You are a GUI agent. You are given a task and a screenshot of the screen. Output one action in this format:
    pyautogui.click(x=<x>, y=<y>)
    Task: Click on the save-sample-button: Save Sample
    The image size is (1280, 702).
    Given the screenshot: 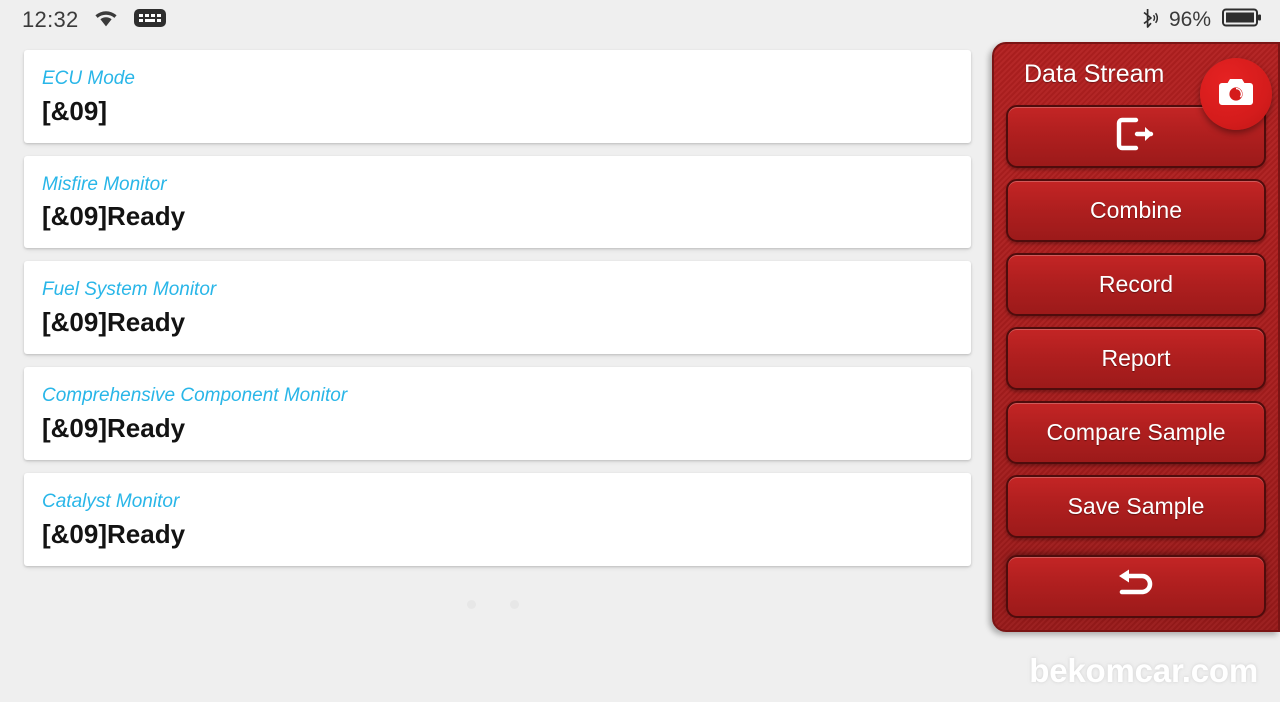 What is the action you would take?
    pyautogui.click(x=1136, y=506)
    